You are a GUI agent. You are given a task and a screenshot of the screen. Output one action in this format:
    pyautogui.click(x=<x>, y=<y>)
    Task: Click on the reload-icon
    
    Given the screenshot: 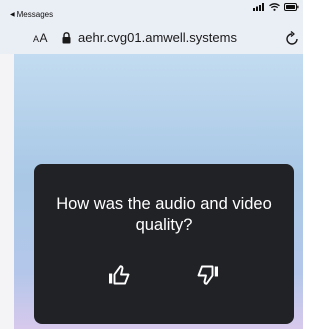 What is the action you would take?
    pyautogui.click(x=292, y=37)
    